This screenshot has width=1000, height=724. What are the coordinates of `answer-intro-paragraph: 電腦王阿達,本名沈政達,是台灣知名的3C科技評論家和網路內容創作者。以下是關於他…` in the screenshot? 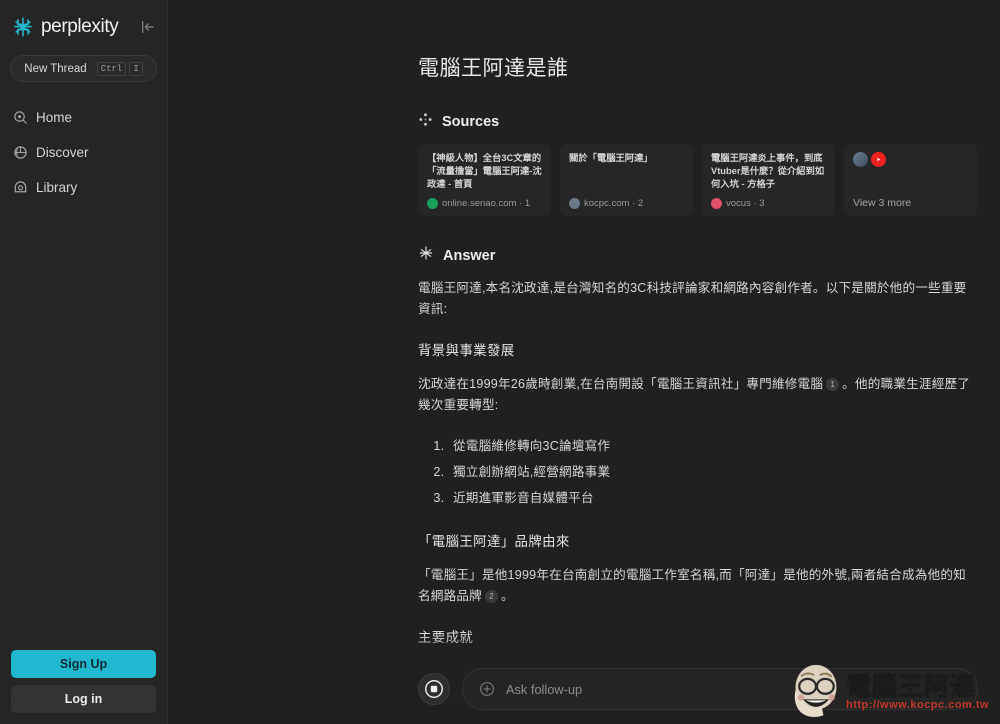 It's located at (692, 298).